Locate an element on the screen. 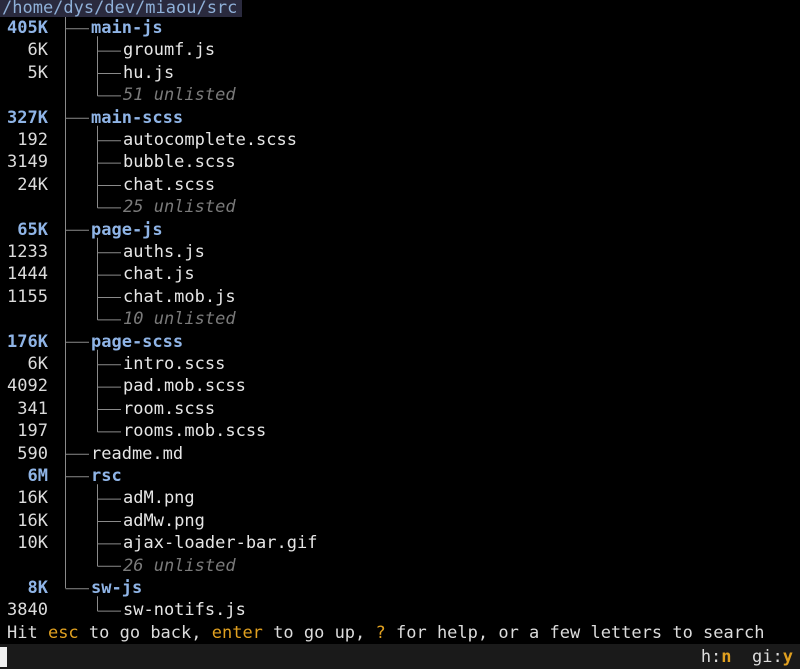  directory-name: rsc is located at coordinates (106, 476).